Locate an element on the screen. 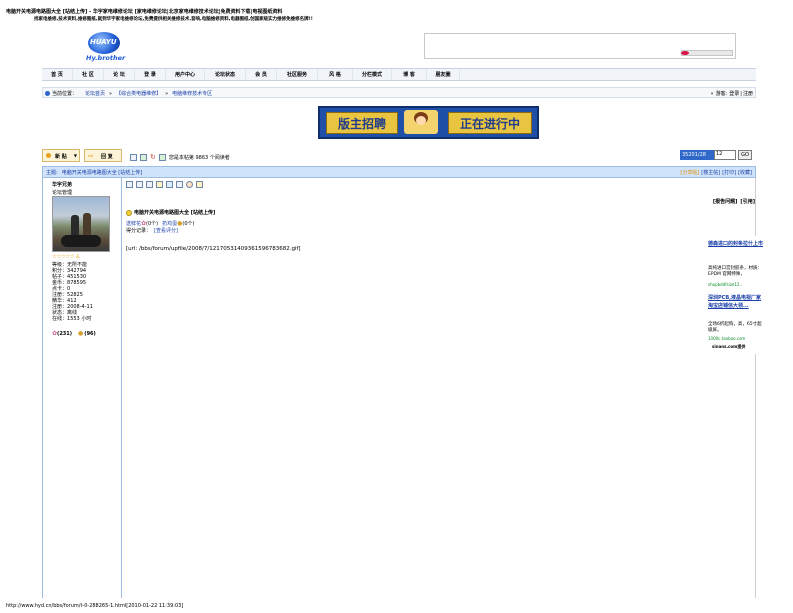  ad-1-desc: 高纯进口宫封胶条，材质：EPDM 官网特殊， is located at coordinates (735, 271).